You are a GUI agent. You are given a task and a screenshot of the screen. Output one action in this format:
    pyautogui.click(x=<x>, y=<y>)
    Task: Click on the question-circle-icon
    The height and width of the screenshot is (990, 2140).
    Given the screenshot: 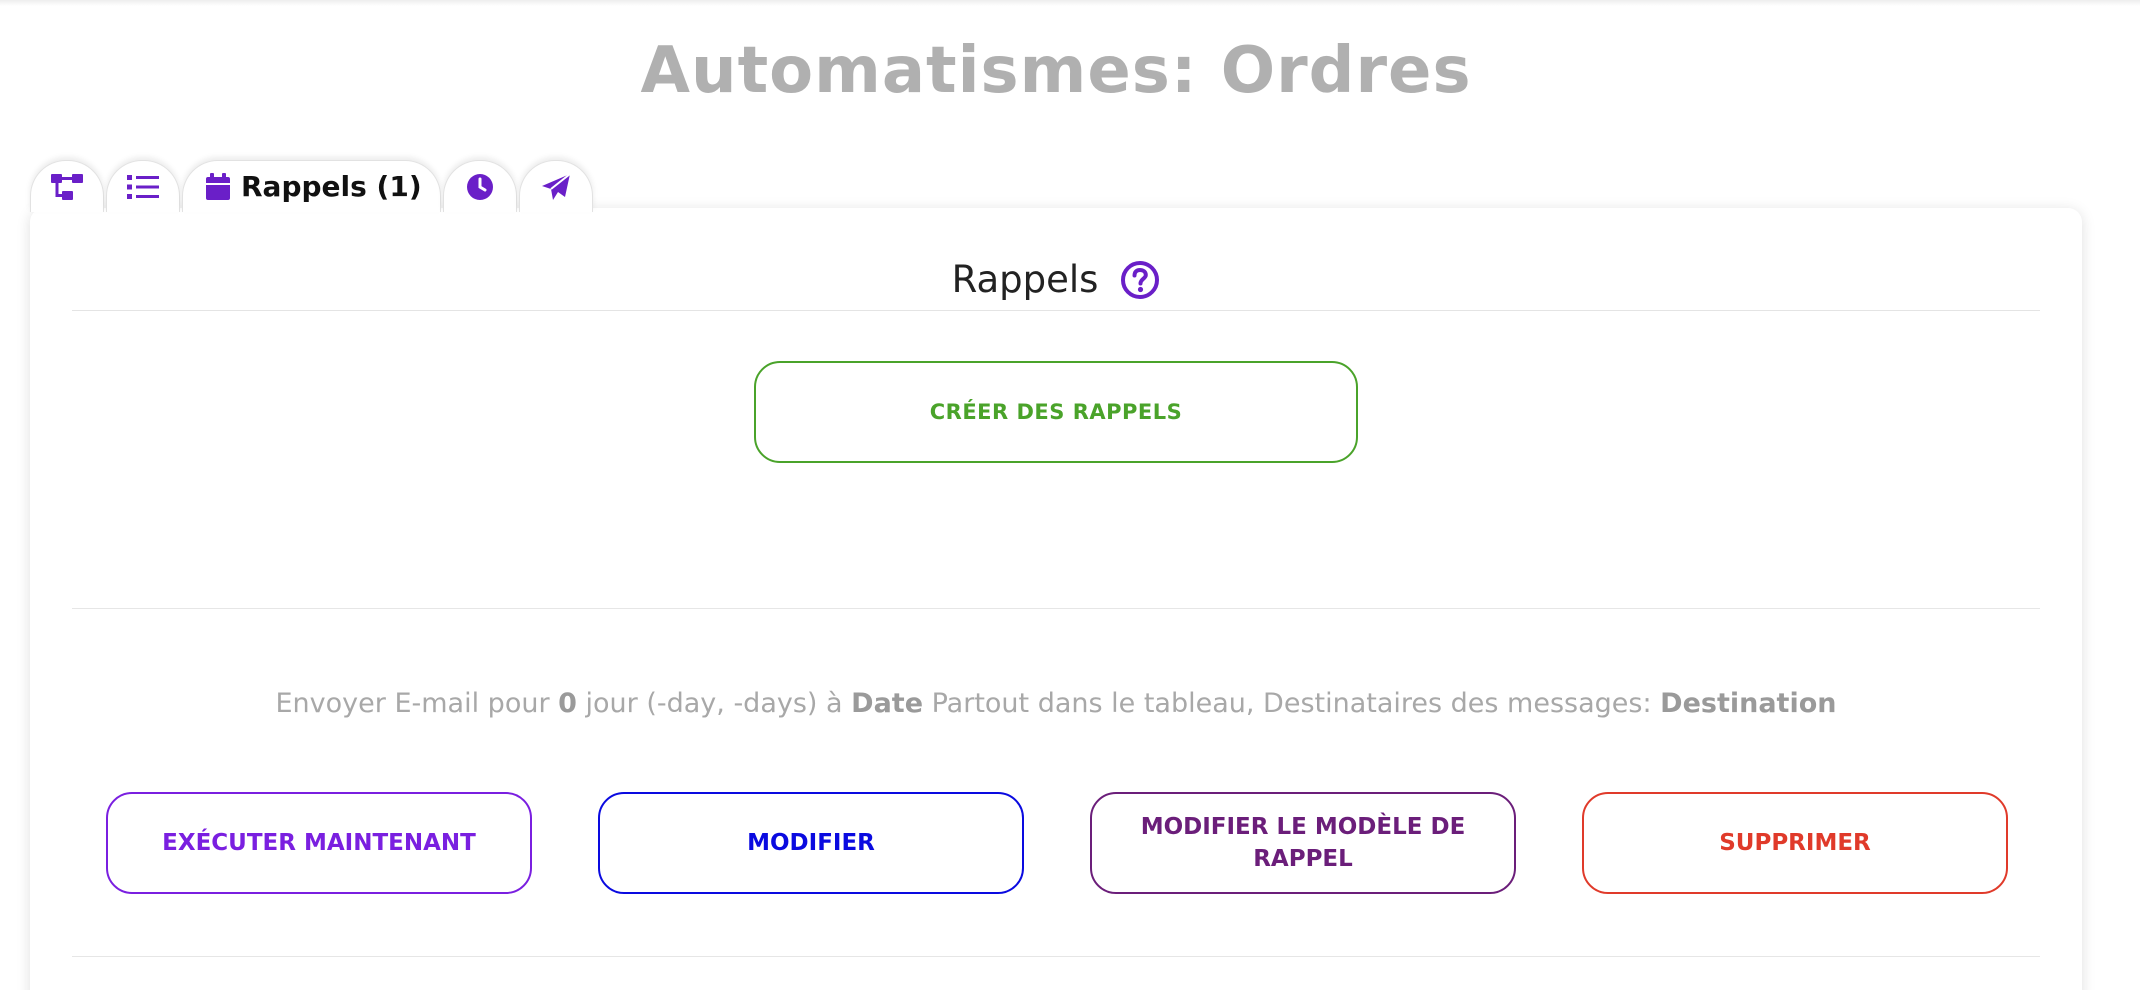 What is the action you would take?
    pyautogui.click(x=1140, y=280)
    